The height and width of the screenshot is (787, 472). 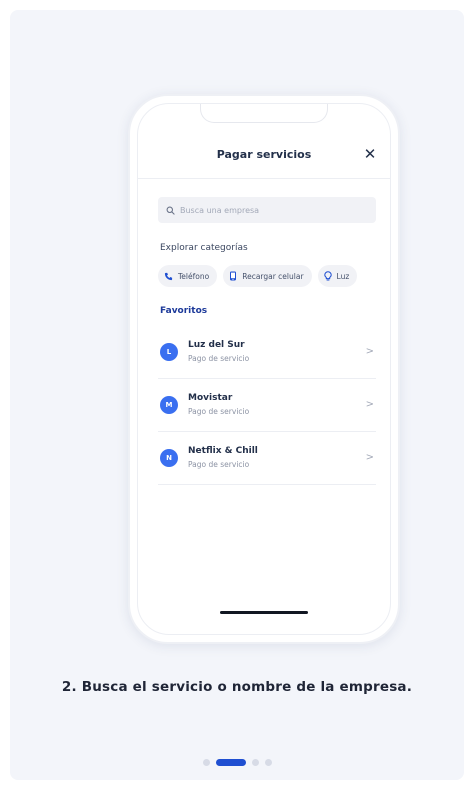 What do you see at coordinates (216, 345) in the screenshot?
I see `favorite-name: Luz del Sur` at bounding box center [216, 345].